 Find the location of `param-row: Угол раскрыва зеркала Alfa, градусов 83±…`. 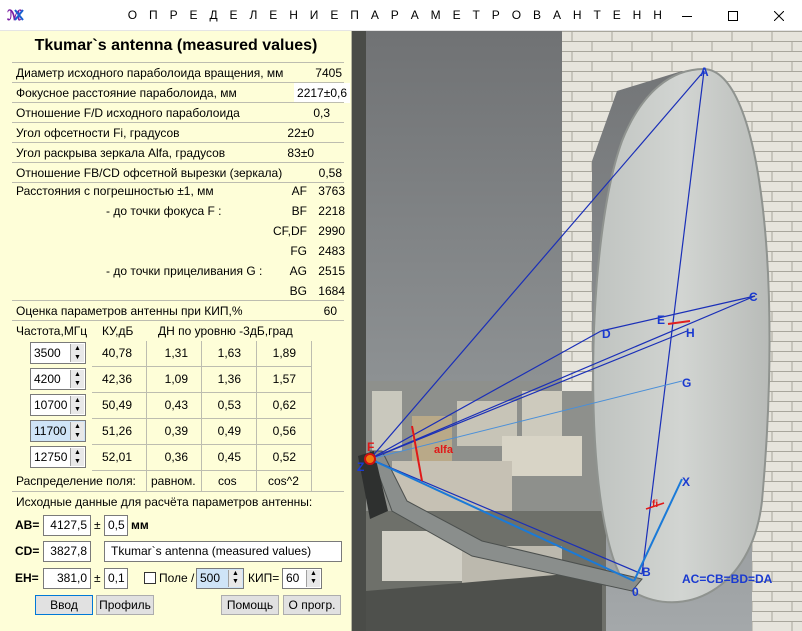

param-row: Угол раскрыва зеркала Alfa, градусов 83±… is located at coordinates (178, 152).